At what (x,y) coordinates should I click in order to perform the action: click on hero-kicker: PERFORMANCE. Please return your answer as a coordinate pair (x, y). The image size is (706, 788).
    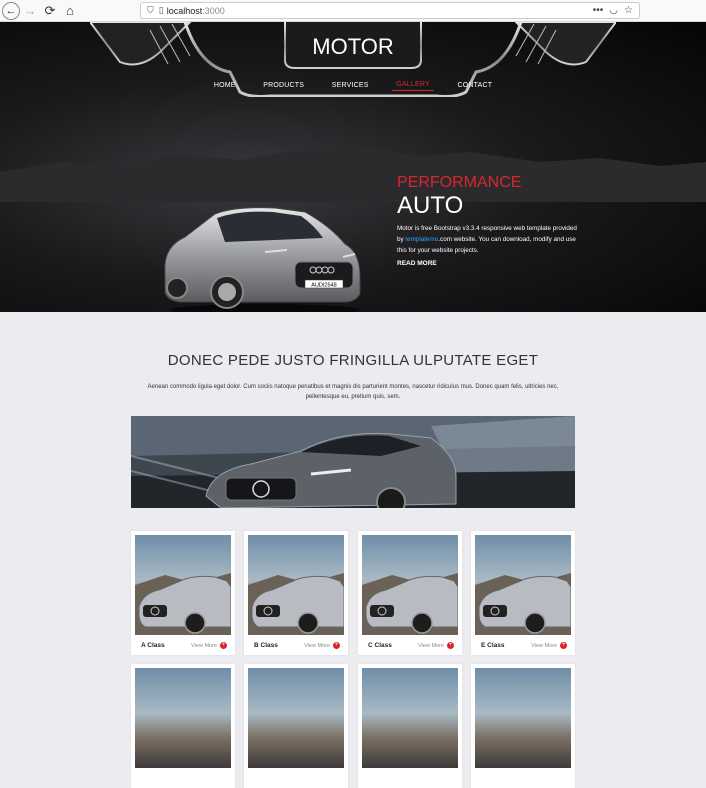
    Looking at the image, I should click on (459, 182).